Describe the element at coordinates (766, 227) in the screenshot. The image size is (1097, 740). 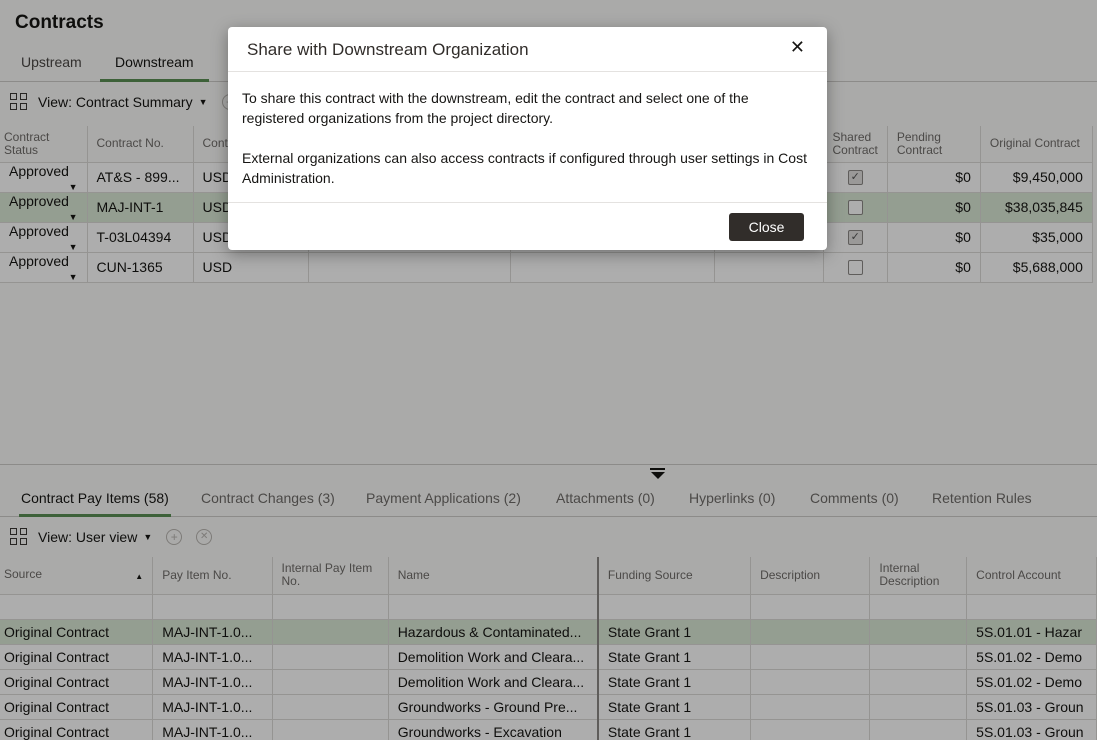
I see `close-button: Close` at that location.